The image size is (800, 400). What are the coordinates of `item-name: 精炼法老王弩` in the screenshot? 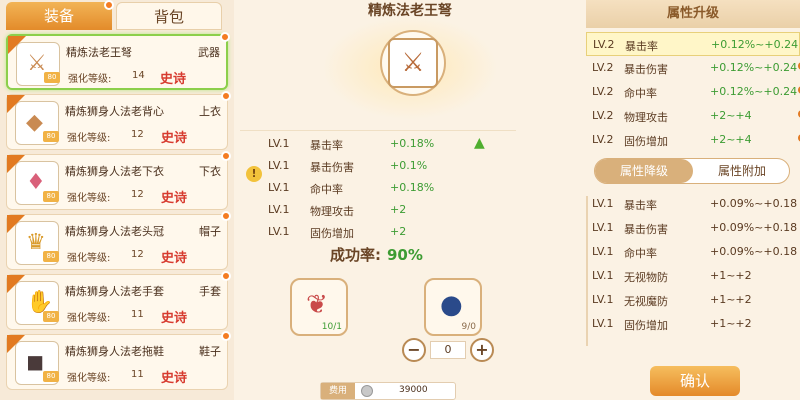 It's located at (99, 52).